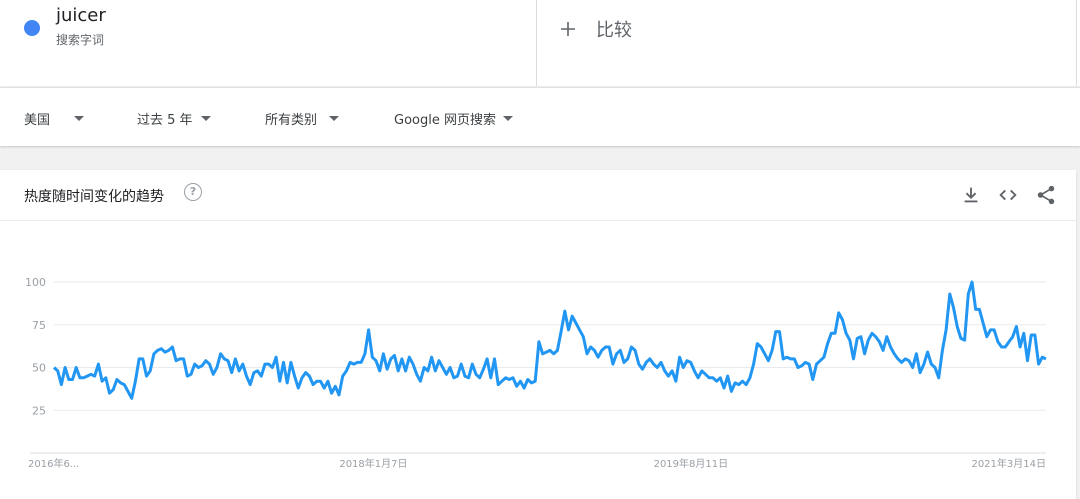 This screenshot has width=1080, height=499. I want to click on term-color-dot, so click(32, 28).